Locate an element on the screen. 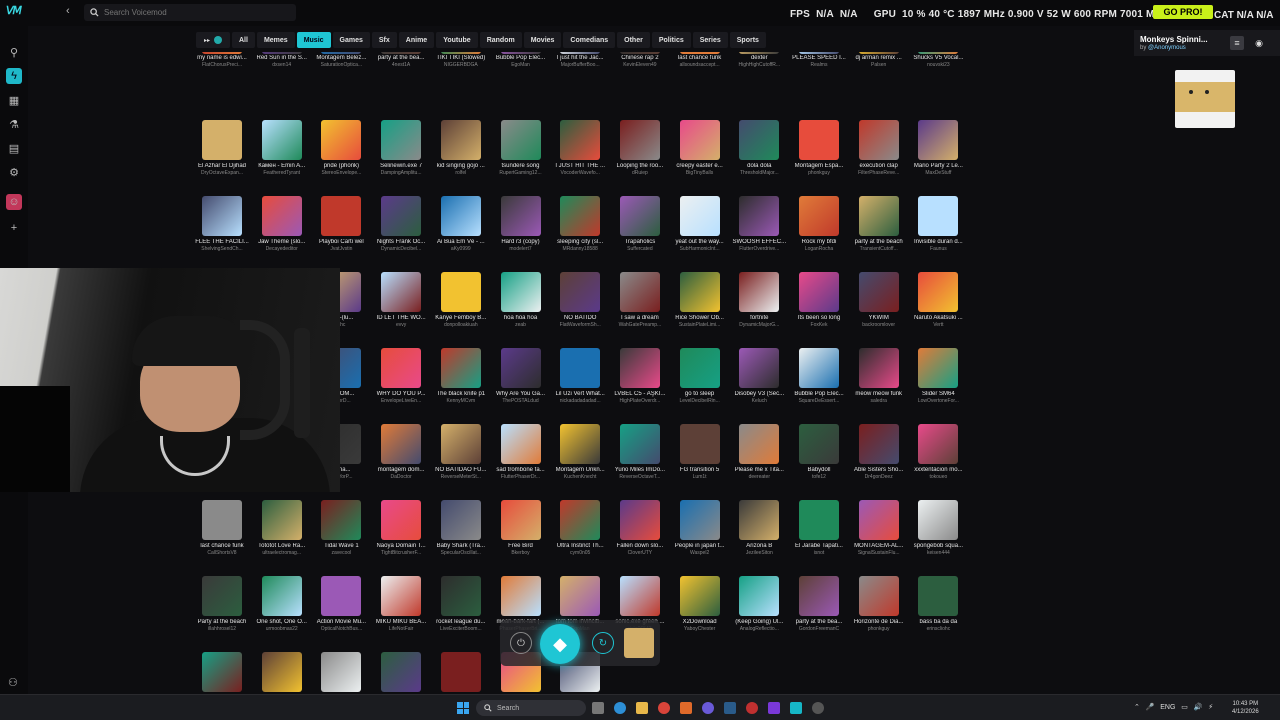 The image size is (1280, 720). sound-tile: People in japan t... Waspel2 is located at coordinates (700, 528).